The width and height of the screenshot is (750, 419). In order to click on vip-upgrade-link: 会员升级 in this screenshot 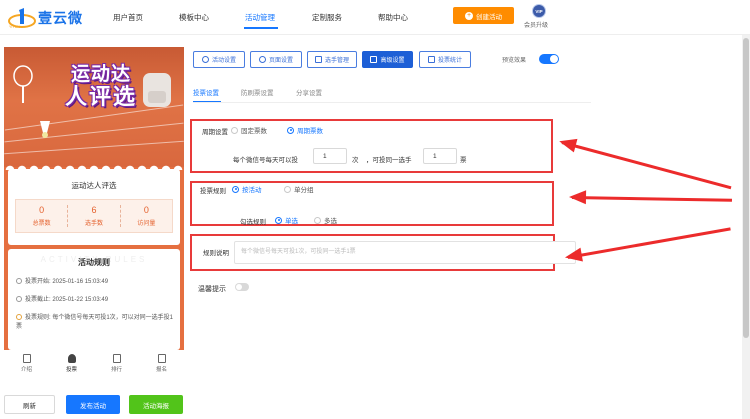, I will do `click(536, 24)`.